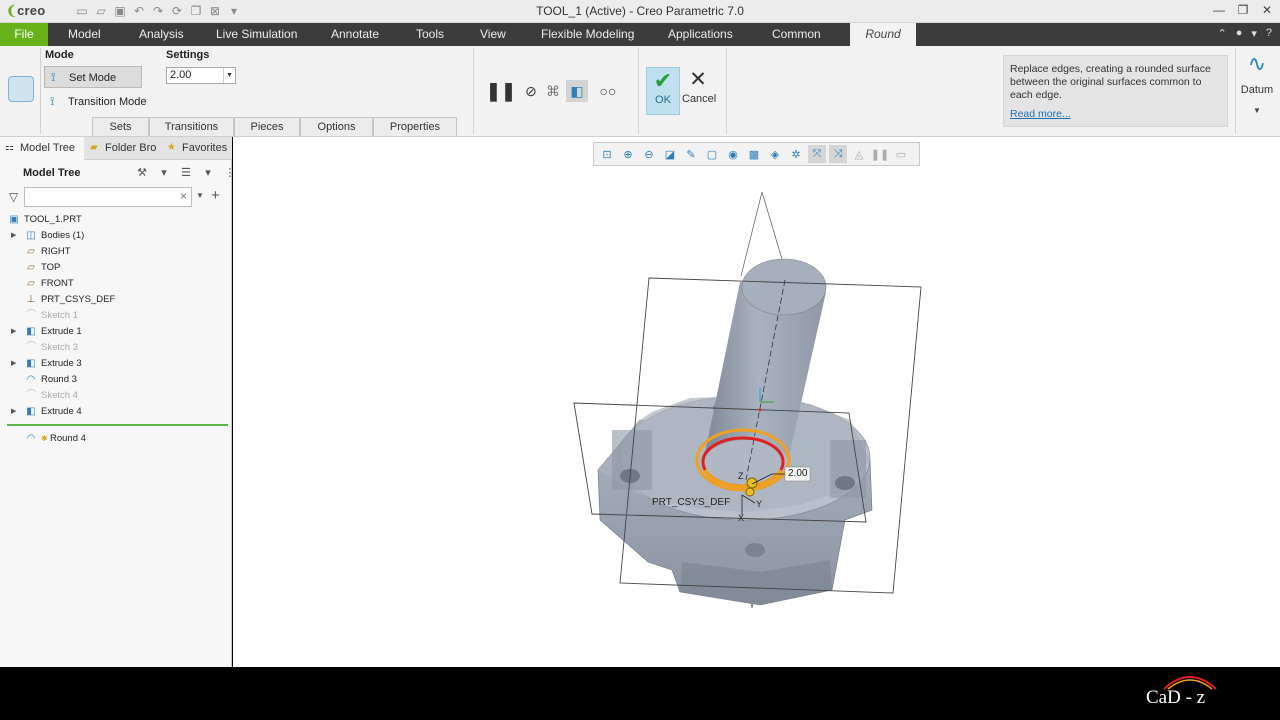 The height and width of the screenshot is (720, 1280). I want to click on csys-label: PRT_CSYS_DEF, so click(691, 502).